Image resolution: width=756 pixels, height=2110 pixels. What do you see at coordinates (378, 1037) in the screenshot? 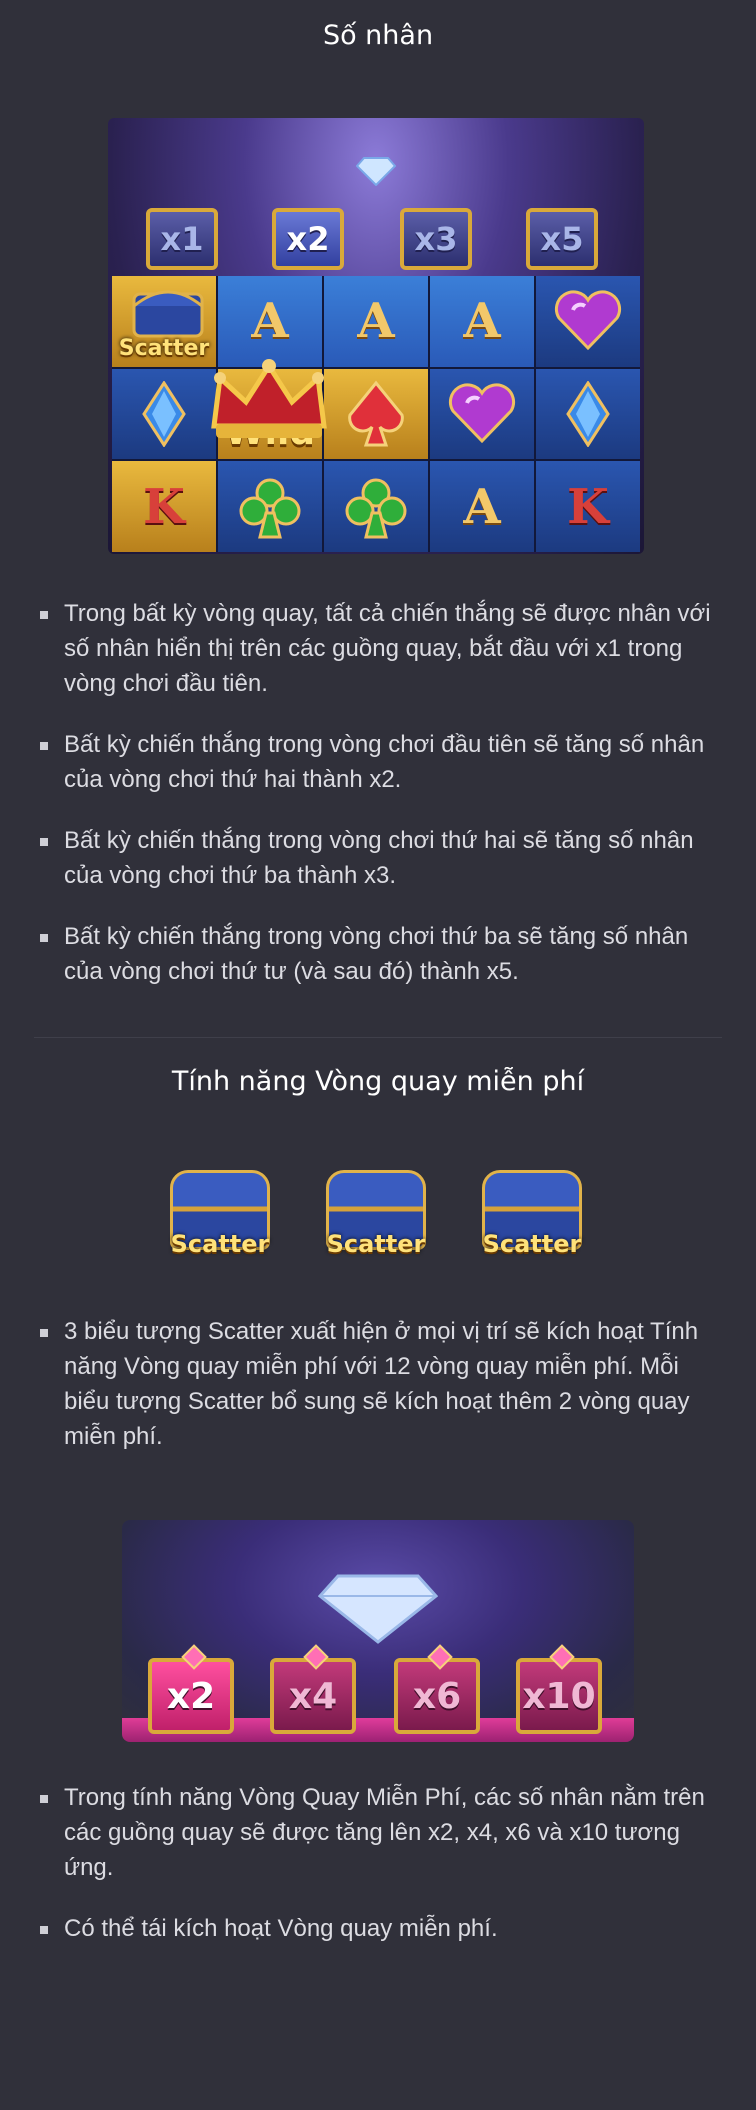
I see `section-divider` at bounding box center [378, 1037].